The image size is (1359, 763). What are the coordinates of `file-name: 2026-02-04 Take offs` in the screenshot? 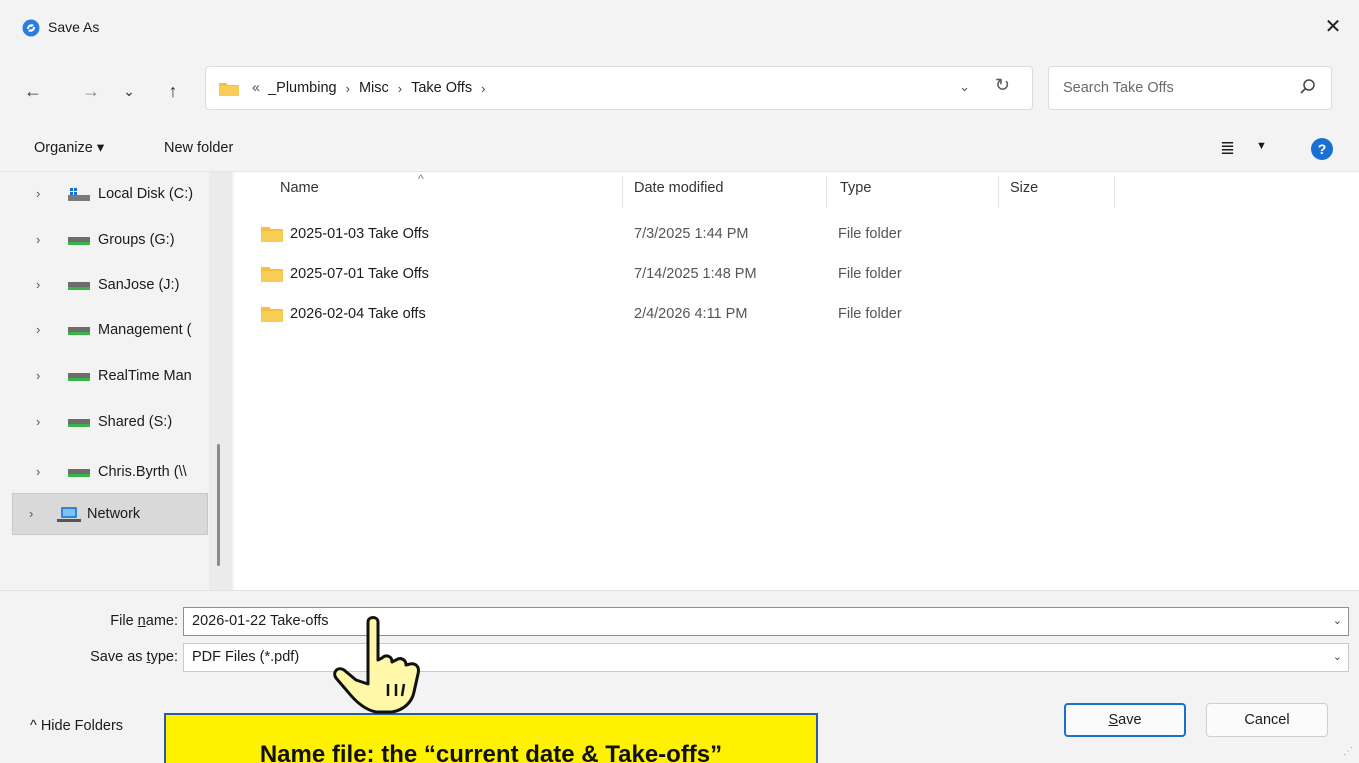 It's located at (358, 314).